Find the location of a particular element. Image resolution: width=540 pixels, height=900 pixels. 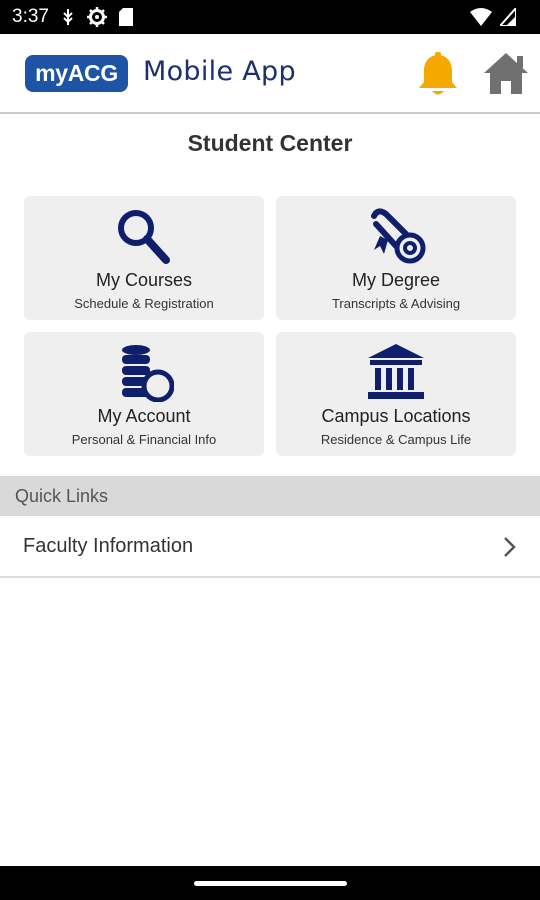

status-left-icons is located at coordinates (97, 17).